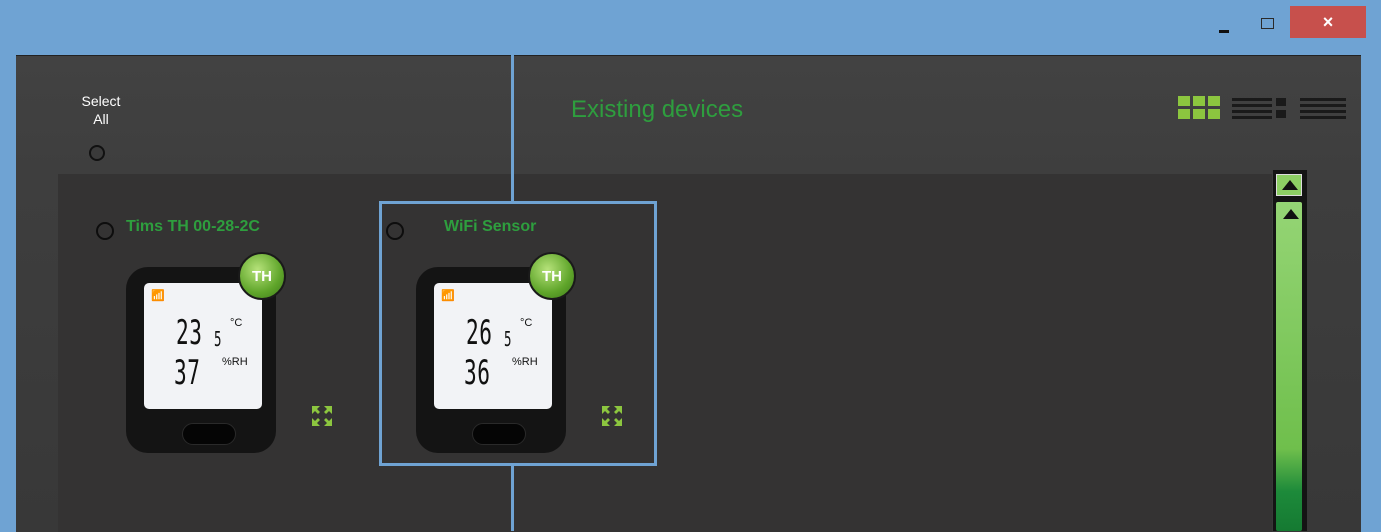  What do you see at coordinates (1261, 108) in the screenshot?
I see `detail-view-icon` at bounding box center [1261, 108].